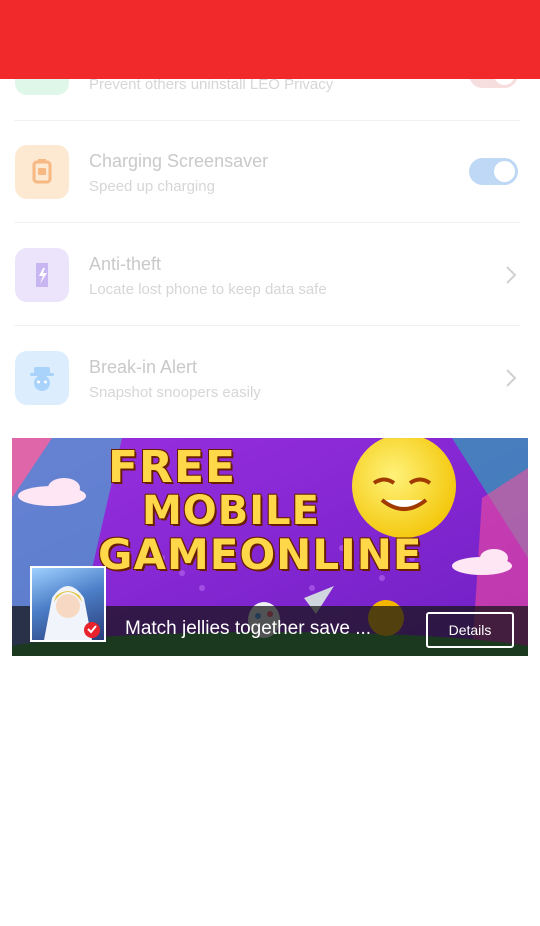 The image size is (540, 926). What do you see at coordinates (270, 377) in the screenshot?
I see `settings-item-break-in-alert: Break-in Alert Snapshot snoopers easily` at bounding box center [270, 377].